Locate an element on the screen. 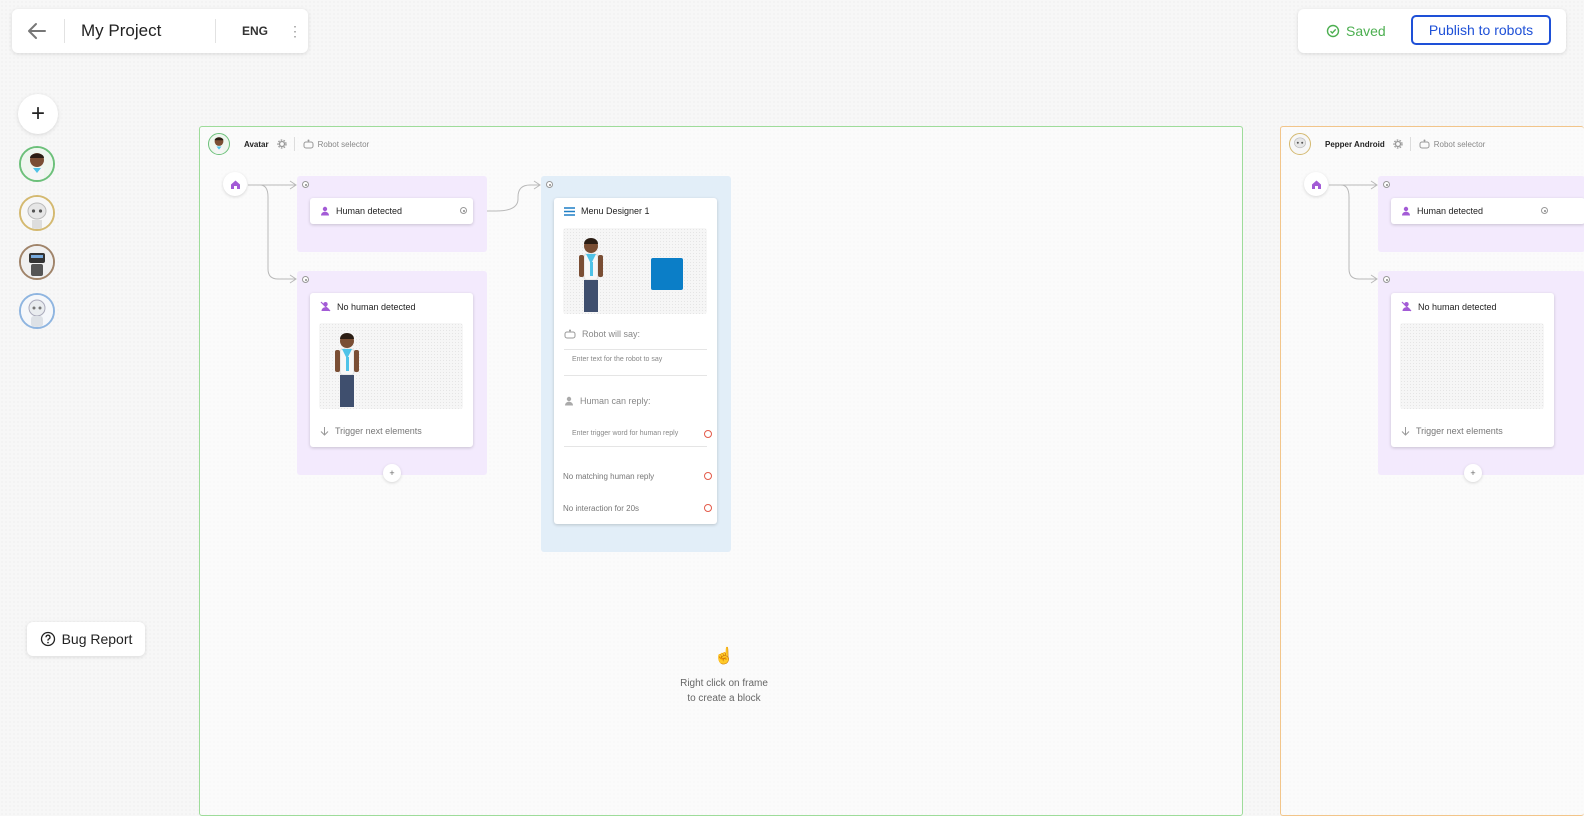 The height and width of the screenshot is (816, 1584). empty-image-placeholder is located at coordinates (1472, 366).